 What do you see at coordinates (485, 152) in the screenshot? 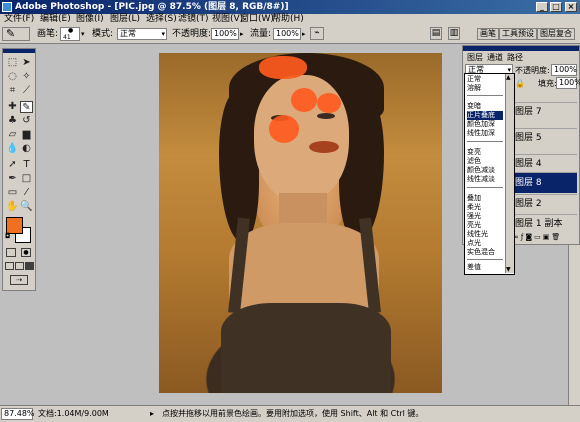
I see `blend-option: 变亮` at bounding box center [485, 152].